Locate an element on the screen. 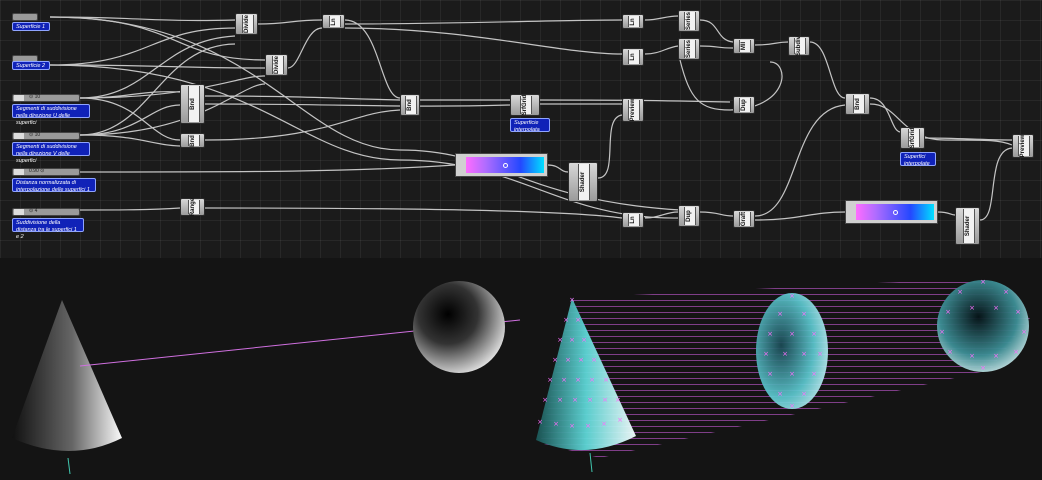 The image size is (1042, 480). slider-interp-distance: 0.90 ⊙ is located at coordinates (46, 172).